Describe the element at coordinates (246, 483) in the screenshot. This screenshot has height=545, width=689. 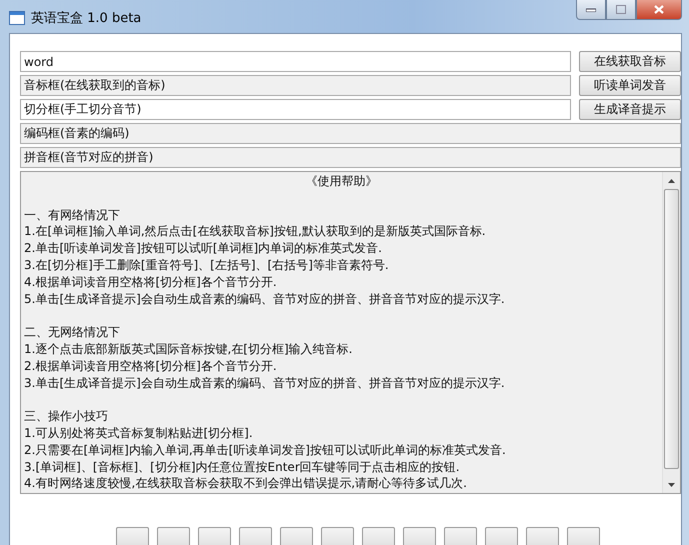
I see `help-line: 4.有时网络速度较慢,在线获取音标会获取不到会弹出错误提示,请耐心等待多试几次.` at that location.